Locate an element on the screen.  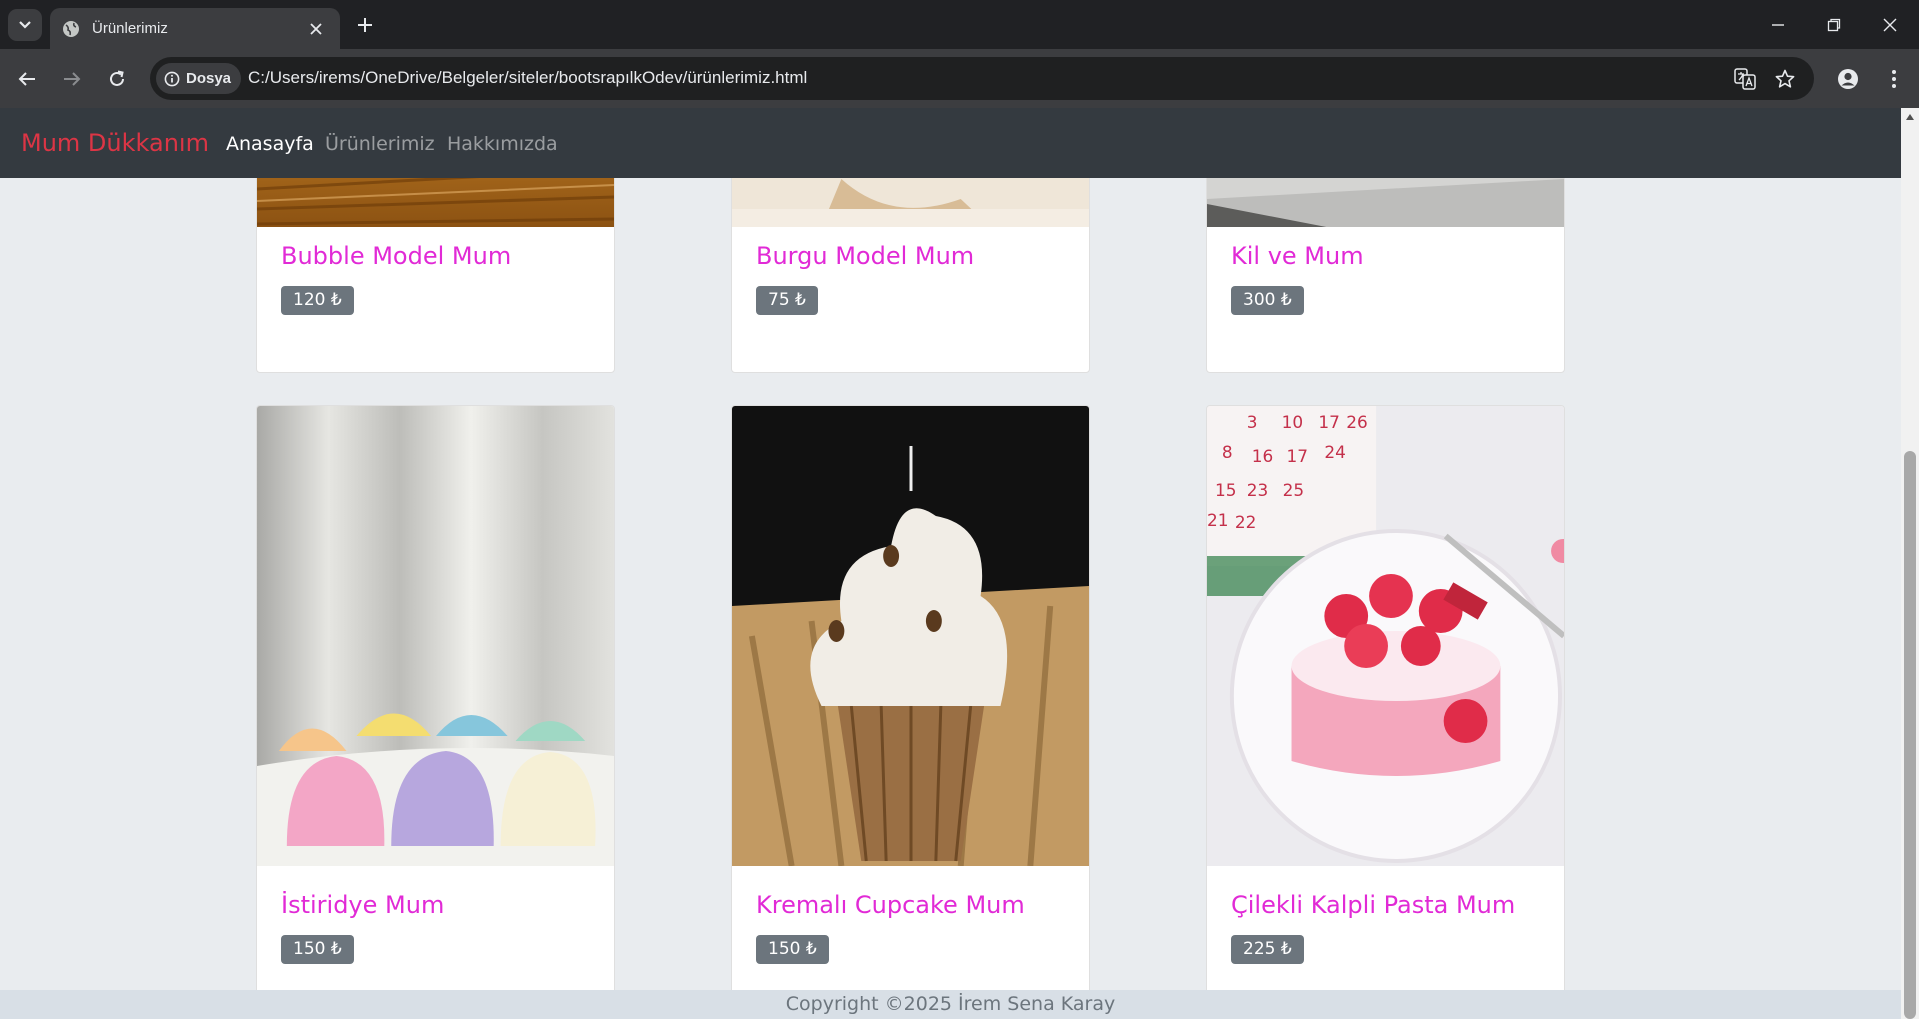
svg-text: 25 is located at coordinates (1294, 490).